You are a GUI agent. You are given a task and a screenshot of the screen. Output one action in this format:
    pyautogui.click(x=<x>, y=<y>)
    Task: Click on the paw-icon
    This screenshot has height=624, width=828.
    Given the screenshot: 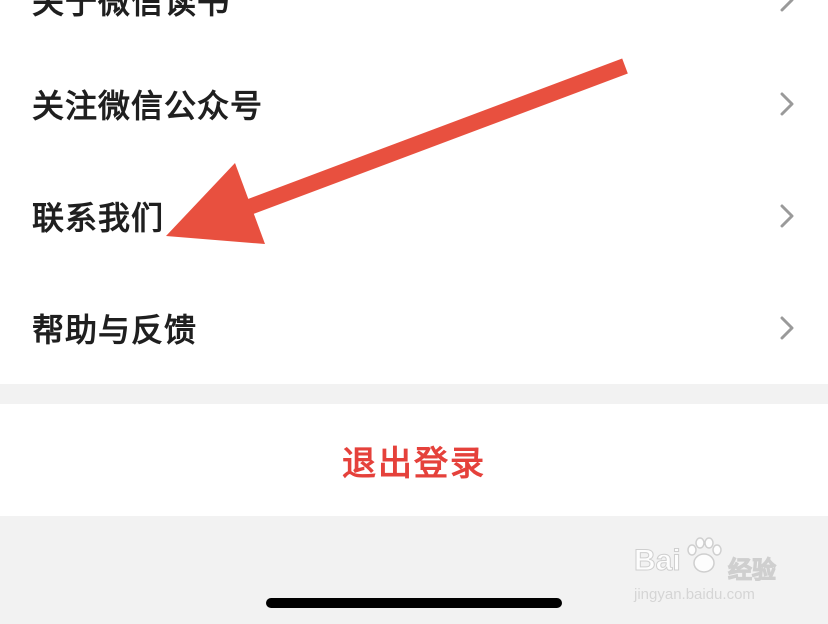 What is the action you would take?
    pyautogui.click(x=704, y=555)
    